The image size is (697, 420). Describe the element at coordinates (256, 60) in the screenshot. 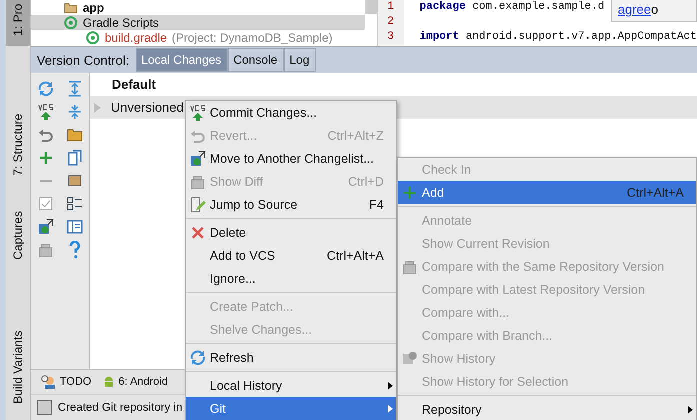

I see `tab: Console` at that location.